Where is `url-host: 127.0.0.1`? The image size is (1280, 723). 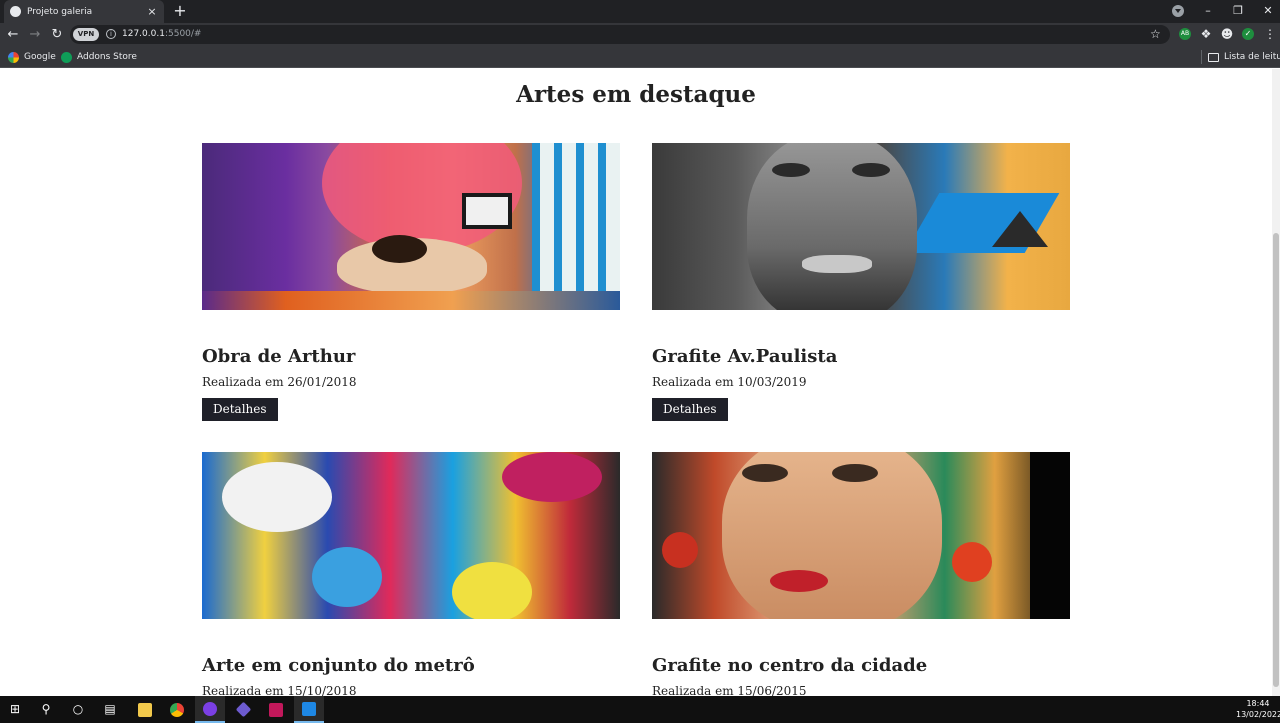
url-host: 127.0.0.1 is located at coordinates (143, 34).